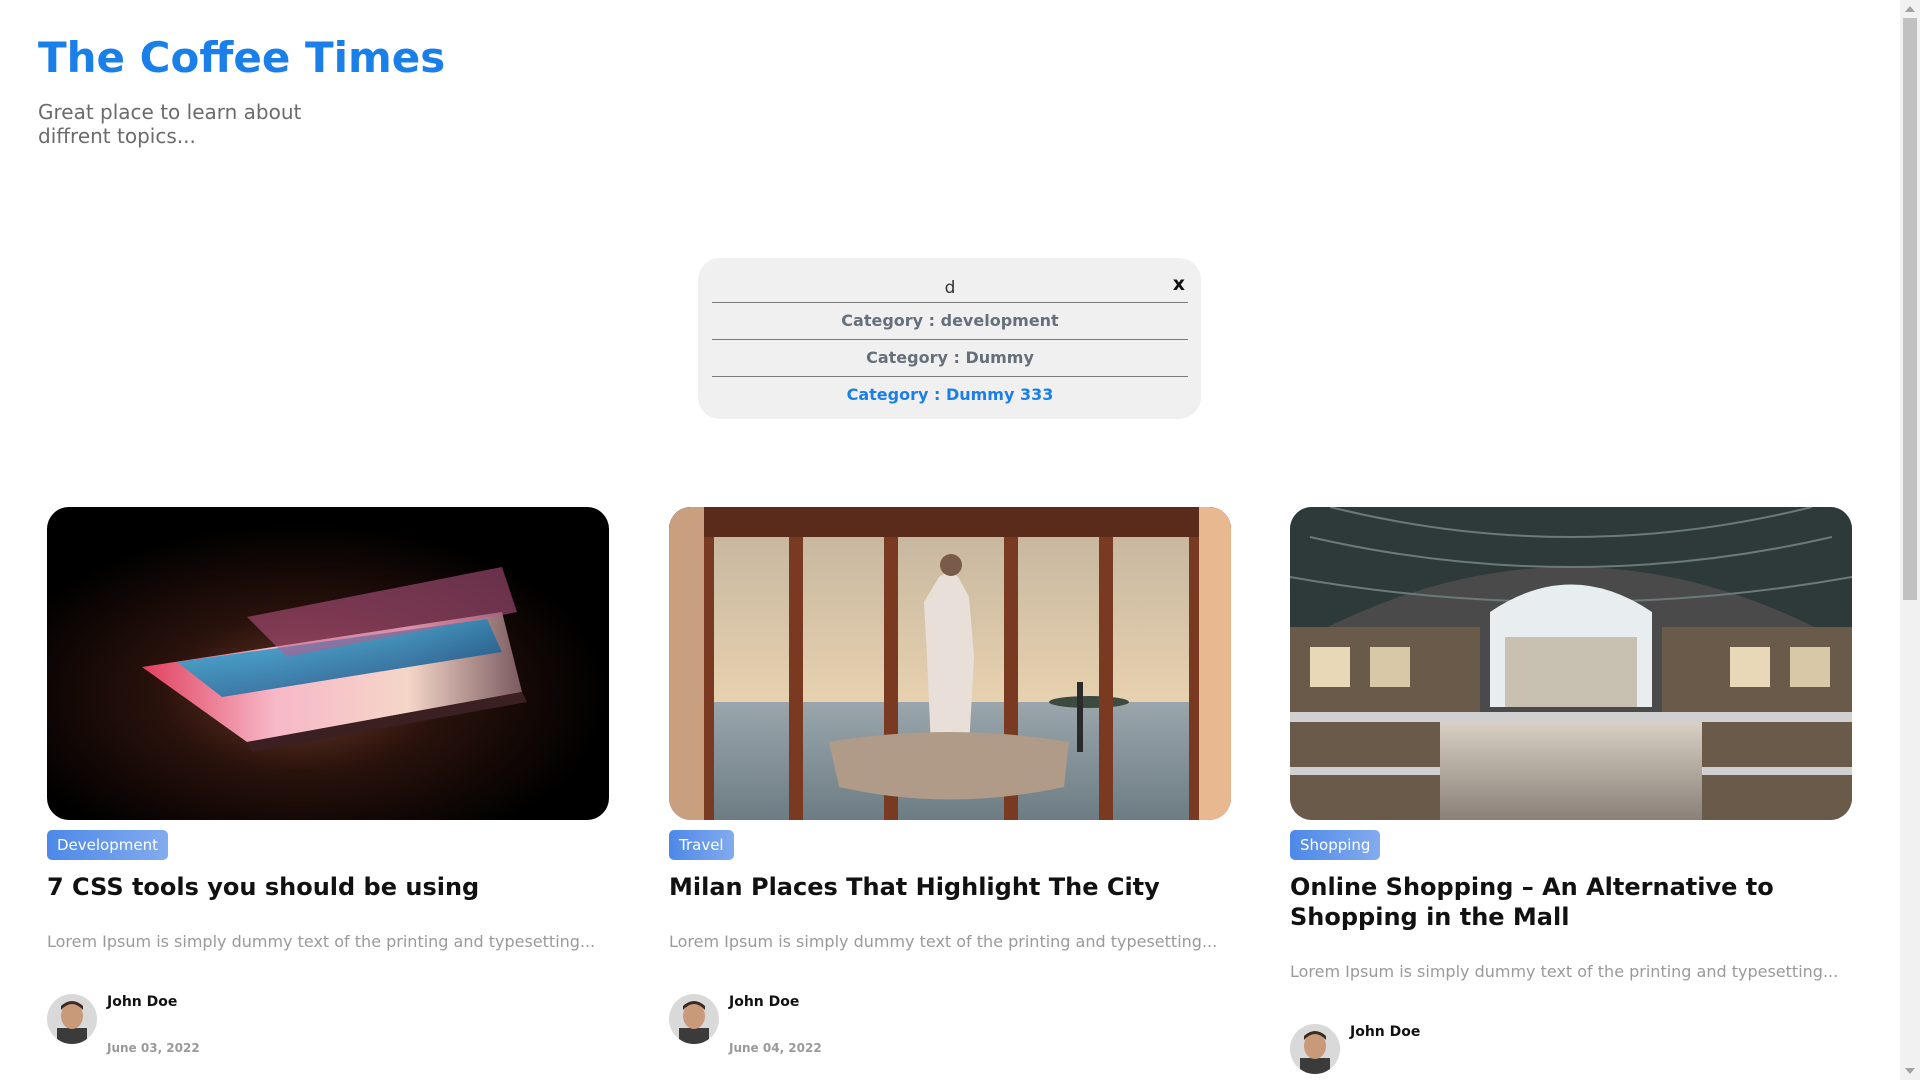 The width and height of the screenshot is (1920, 1080). What do you see at coordinates (950, 288) in the screenshot?
I see `search-input` at bounding box center [950, 288].